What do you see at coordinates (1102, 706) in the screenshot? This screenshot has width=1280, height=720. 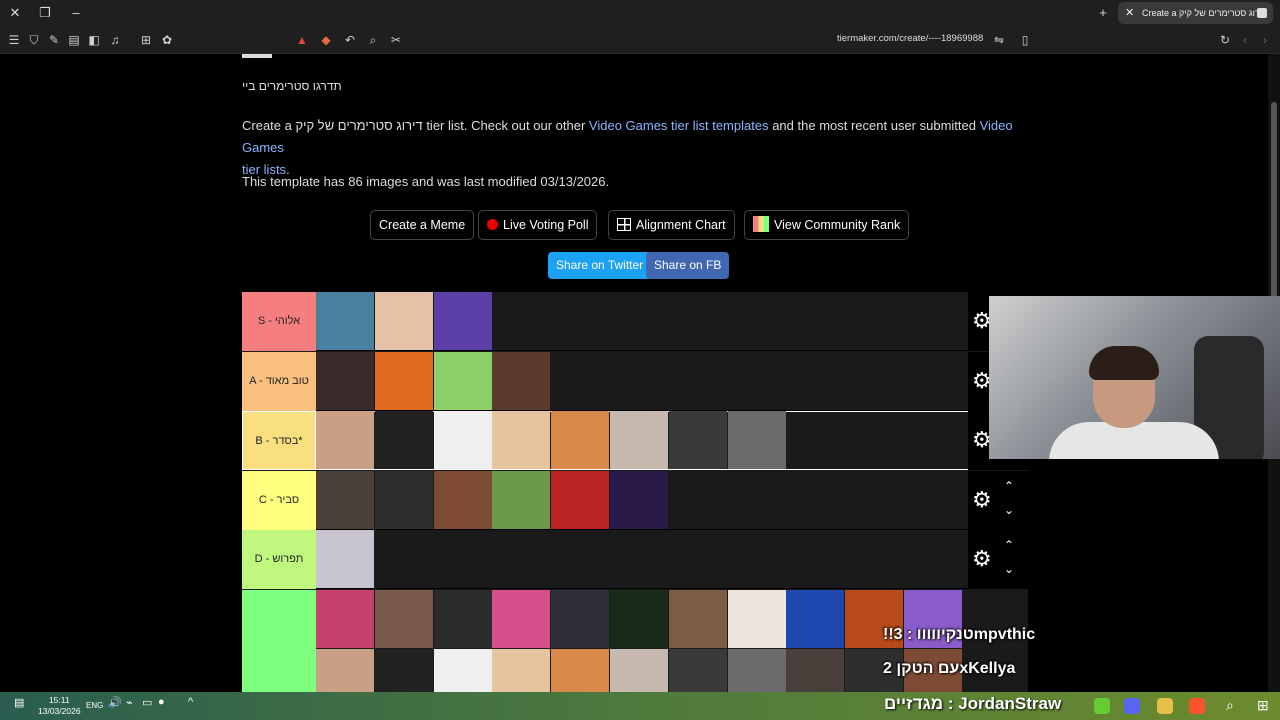 I see `app-b-icon` at bounding box center [1102, 706].